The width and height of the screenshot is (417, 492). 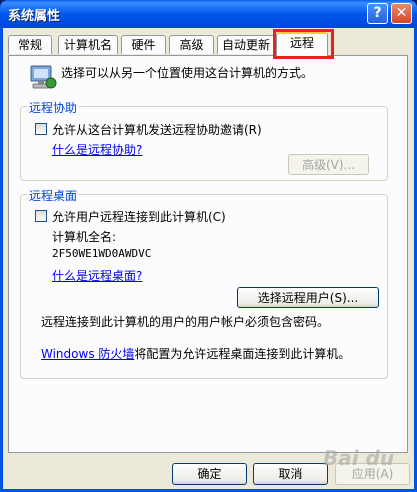 I want to click on full-computer-name-value: 2F50WE1WD0AWDVC, so click(x=102, y=253).